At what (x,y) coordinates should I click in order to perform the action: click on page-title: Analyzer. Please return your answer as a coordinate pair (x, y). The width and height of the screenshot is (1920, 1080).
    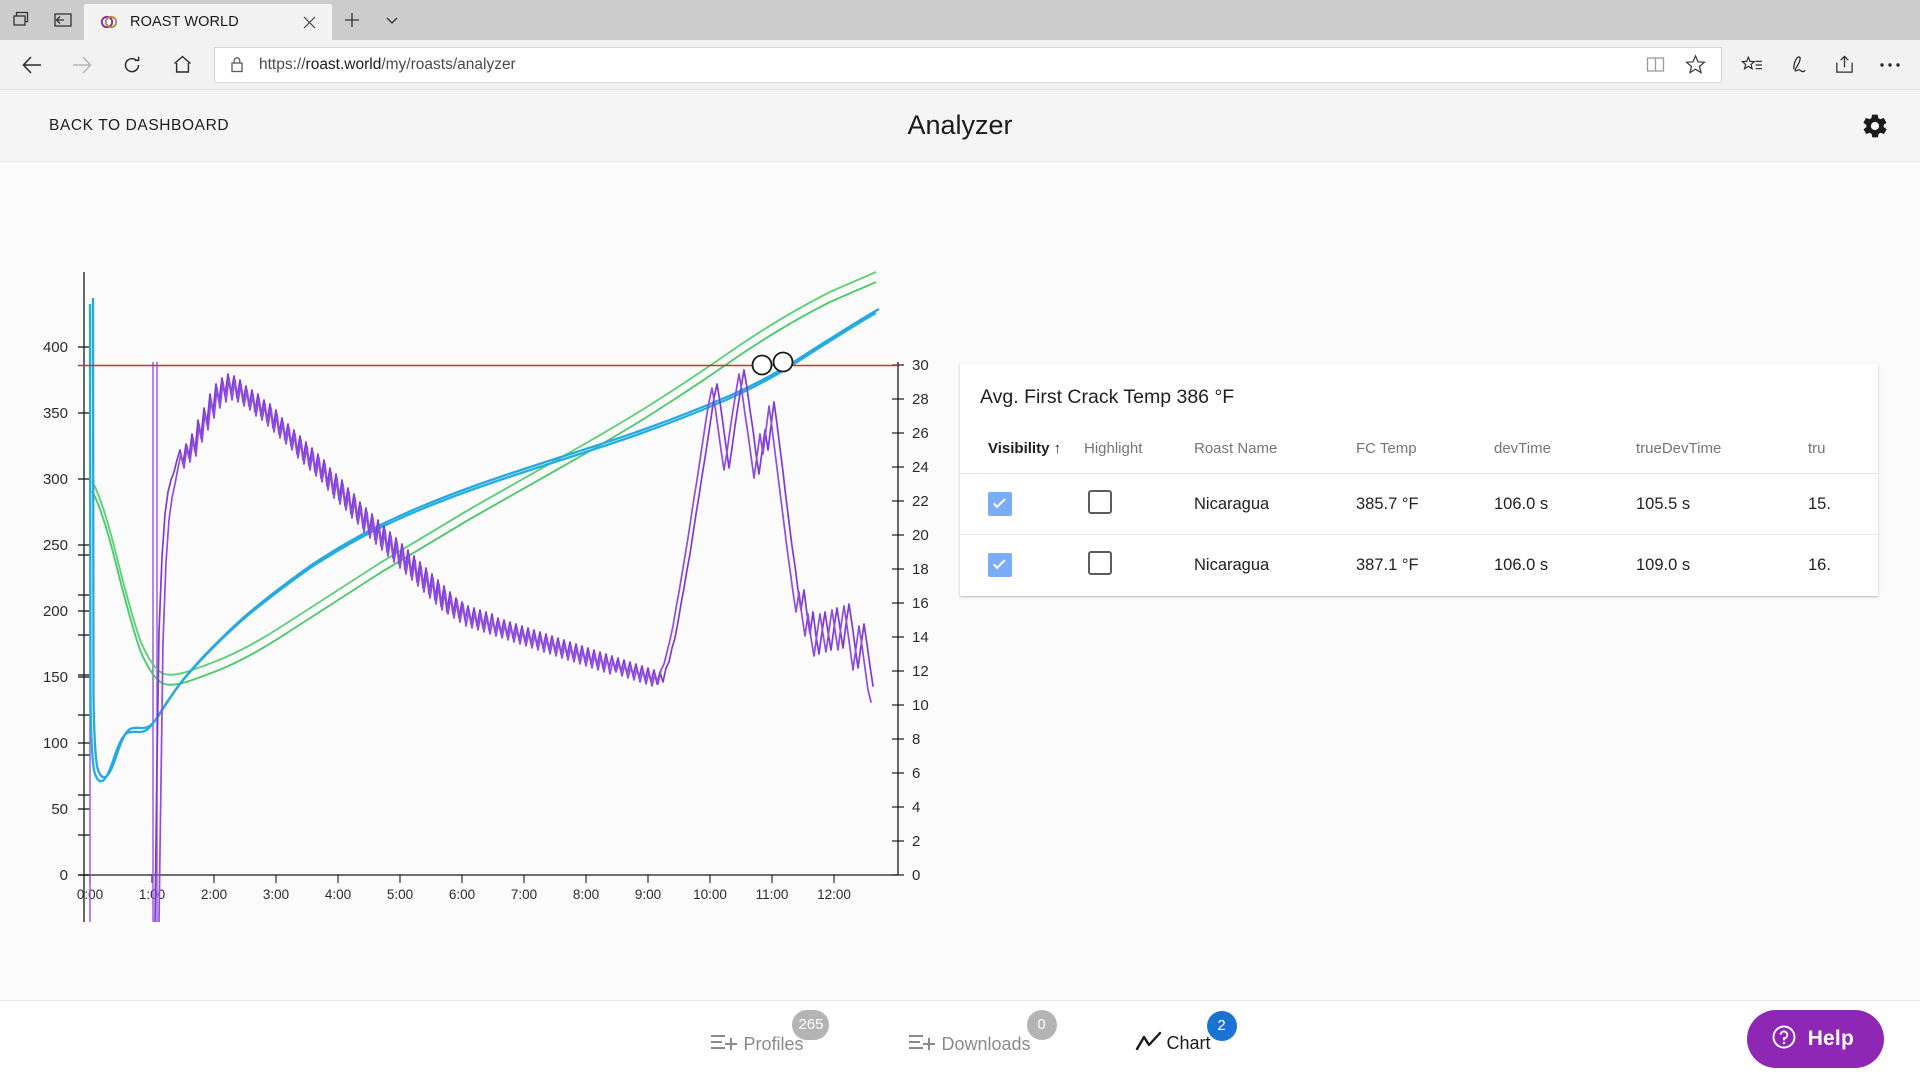
    Looking at the image, I should click on (960, 125).